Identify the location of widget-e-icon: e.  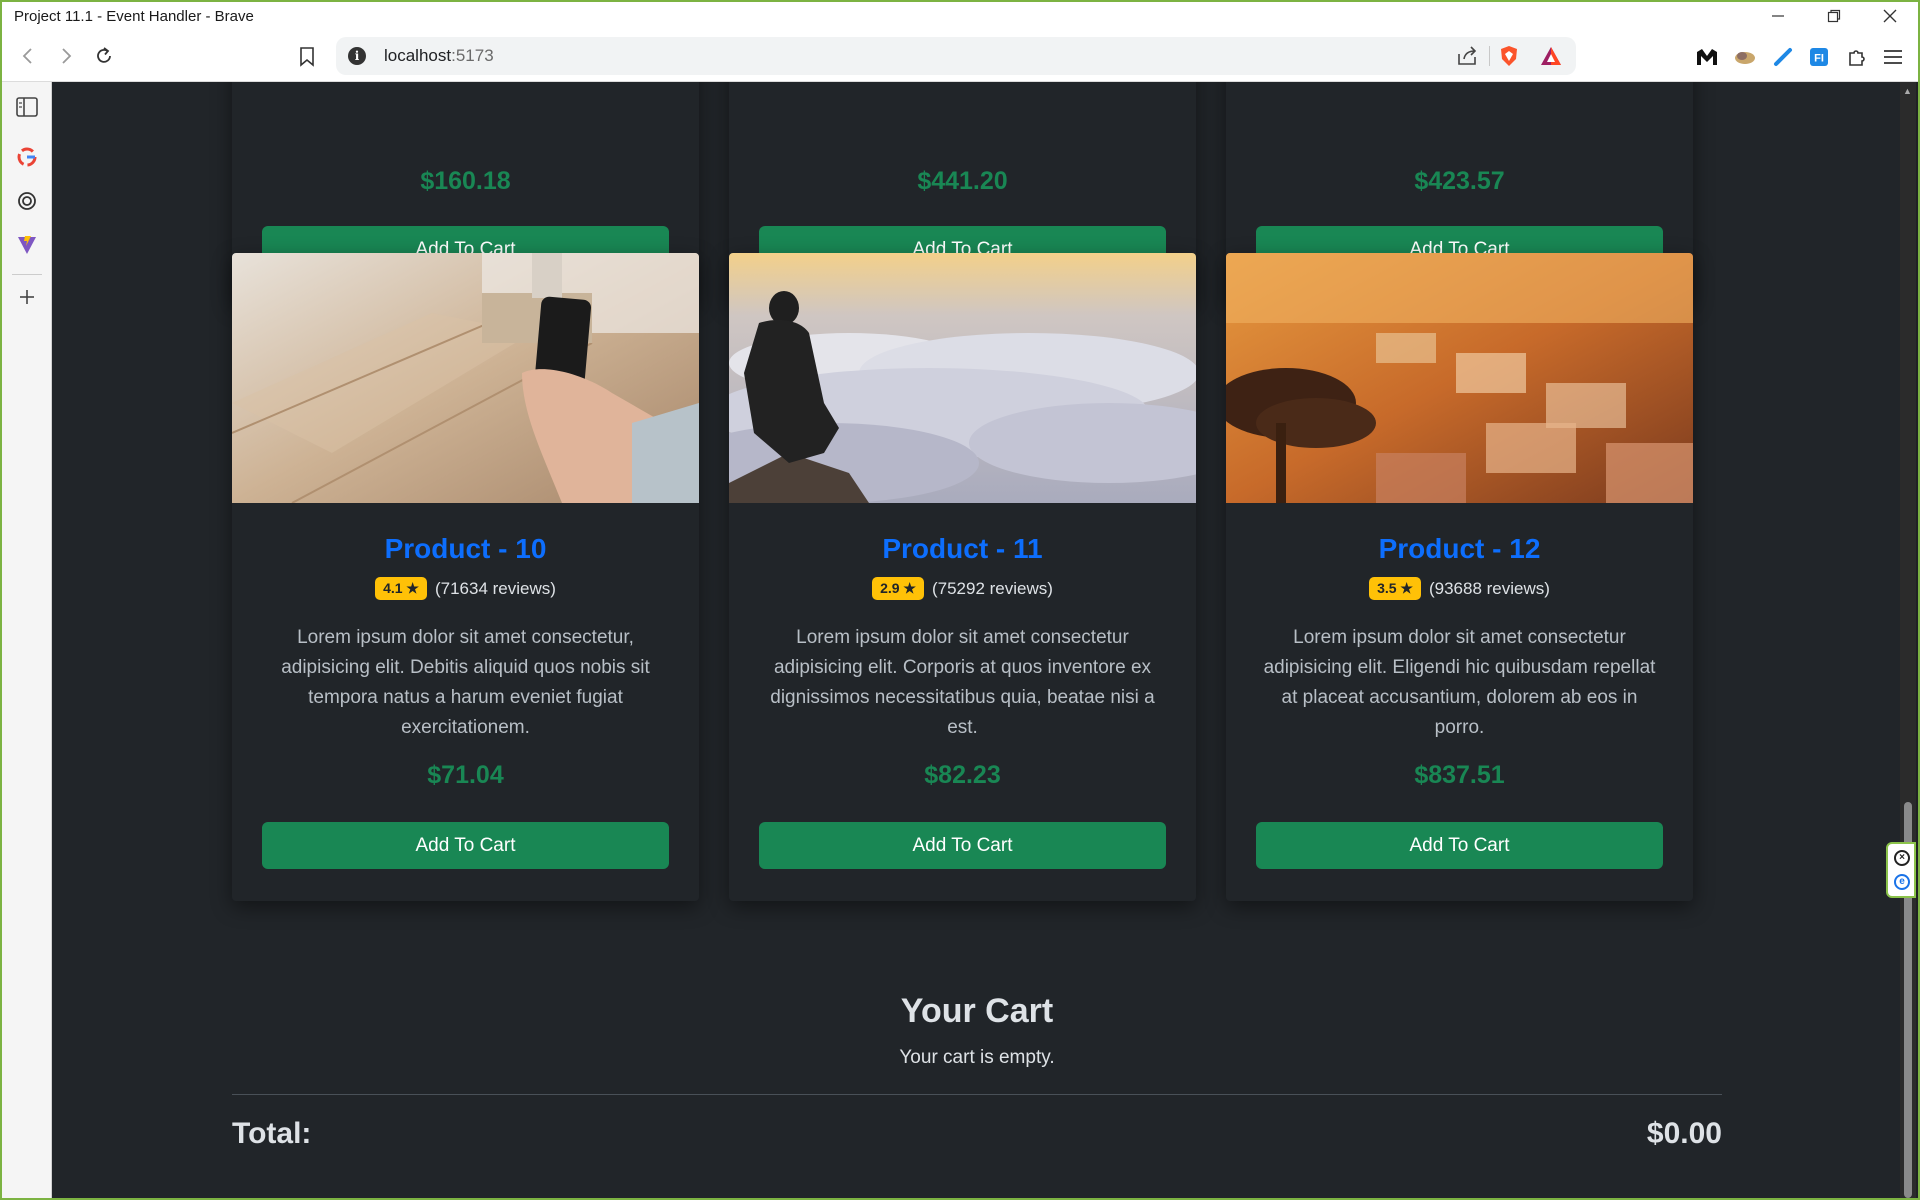
(1902, 882).